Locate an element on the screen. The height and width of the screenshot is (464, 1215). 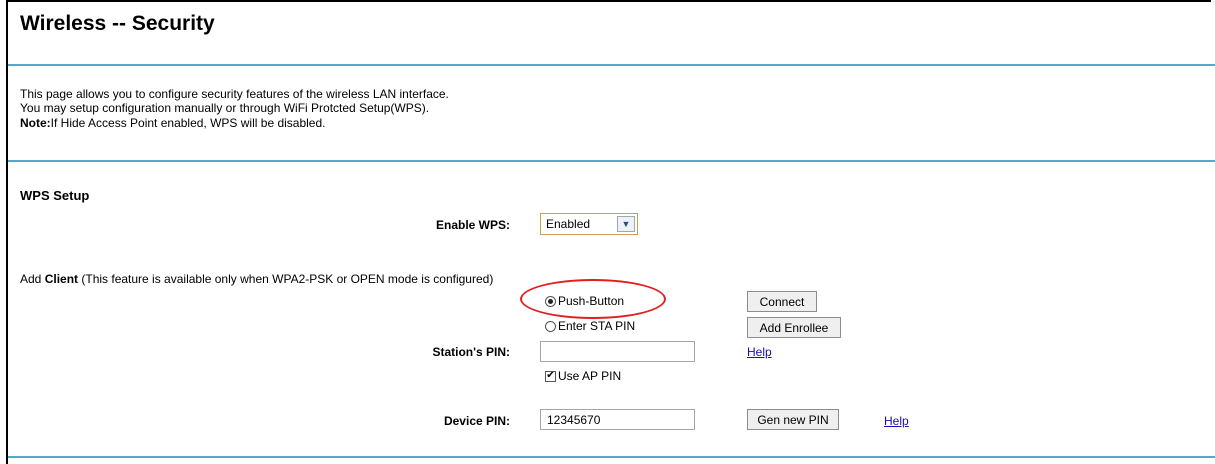
use-ap-pin-label: Use AP PIN is located at coordinates (590, 376).